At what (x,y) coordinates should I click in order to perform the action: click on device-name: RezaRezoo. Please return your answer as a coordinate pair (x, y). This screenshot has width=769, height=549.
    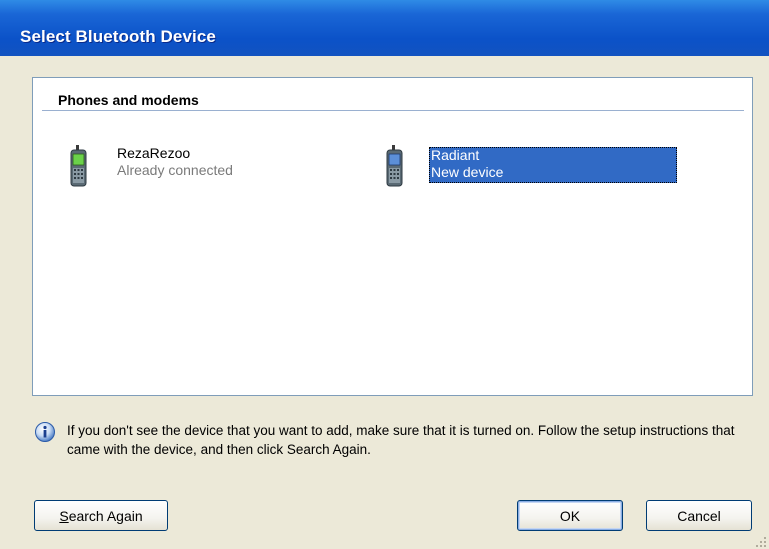
    Looking at the image, I should click on (154, 153).